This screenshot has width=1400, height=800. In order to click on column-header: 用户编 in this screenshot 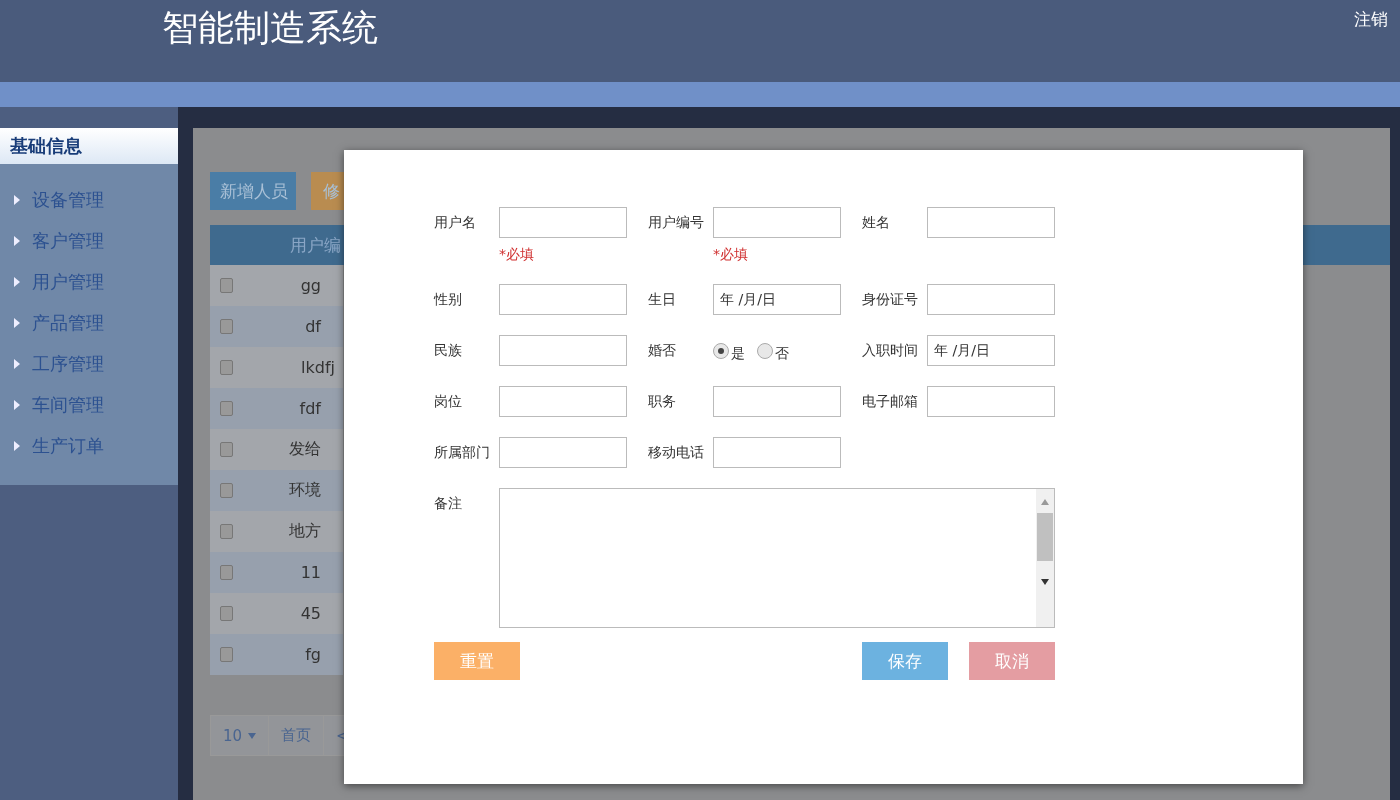, I will do `click(315, 245)`.